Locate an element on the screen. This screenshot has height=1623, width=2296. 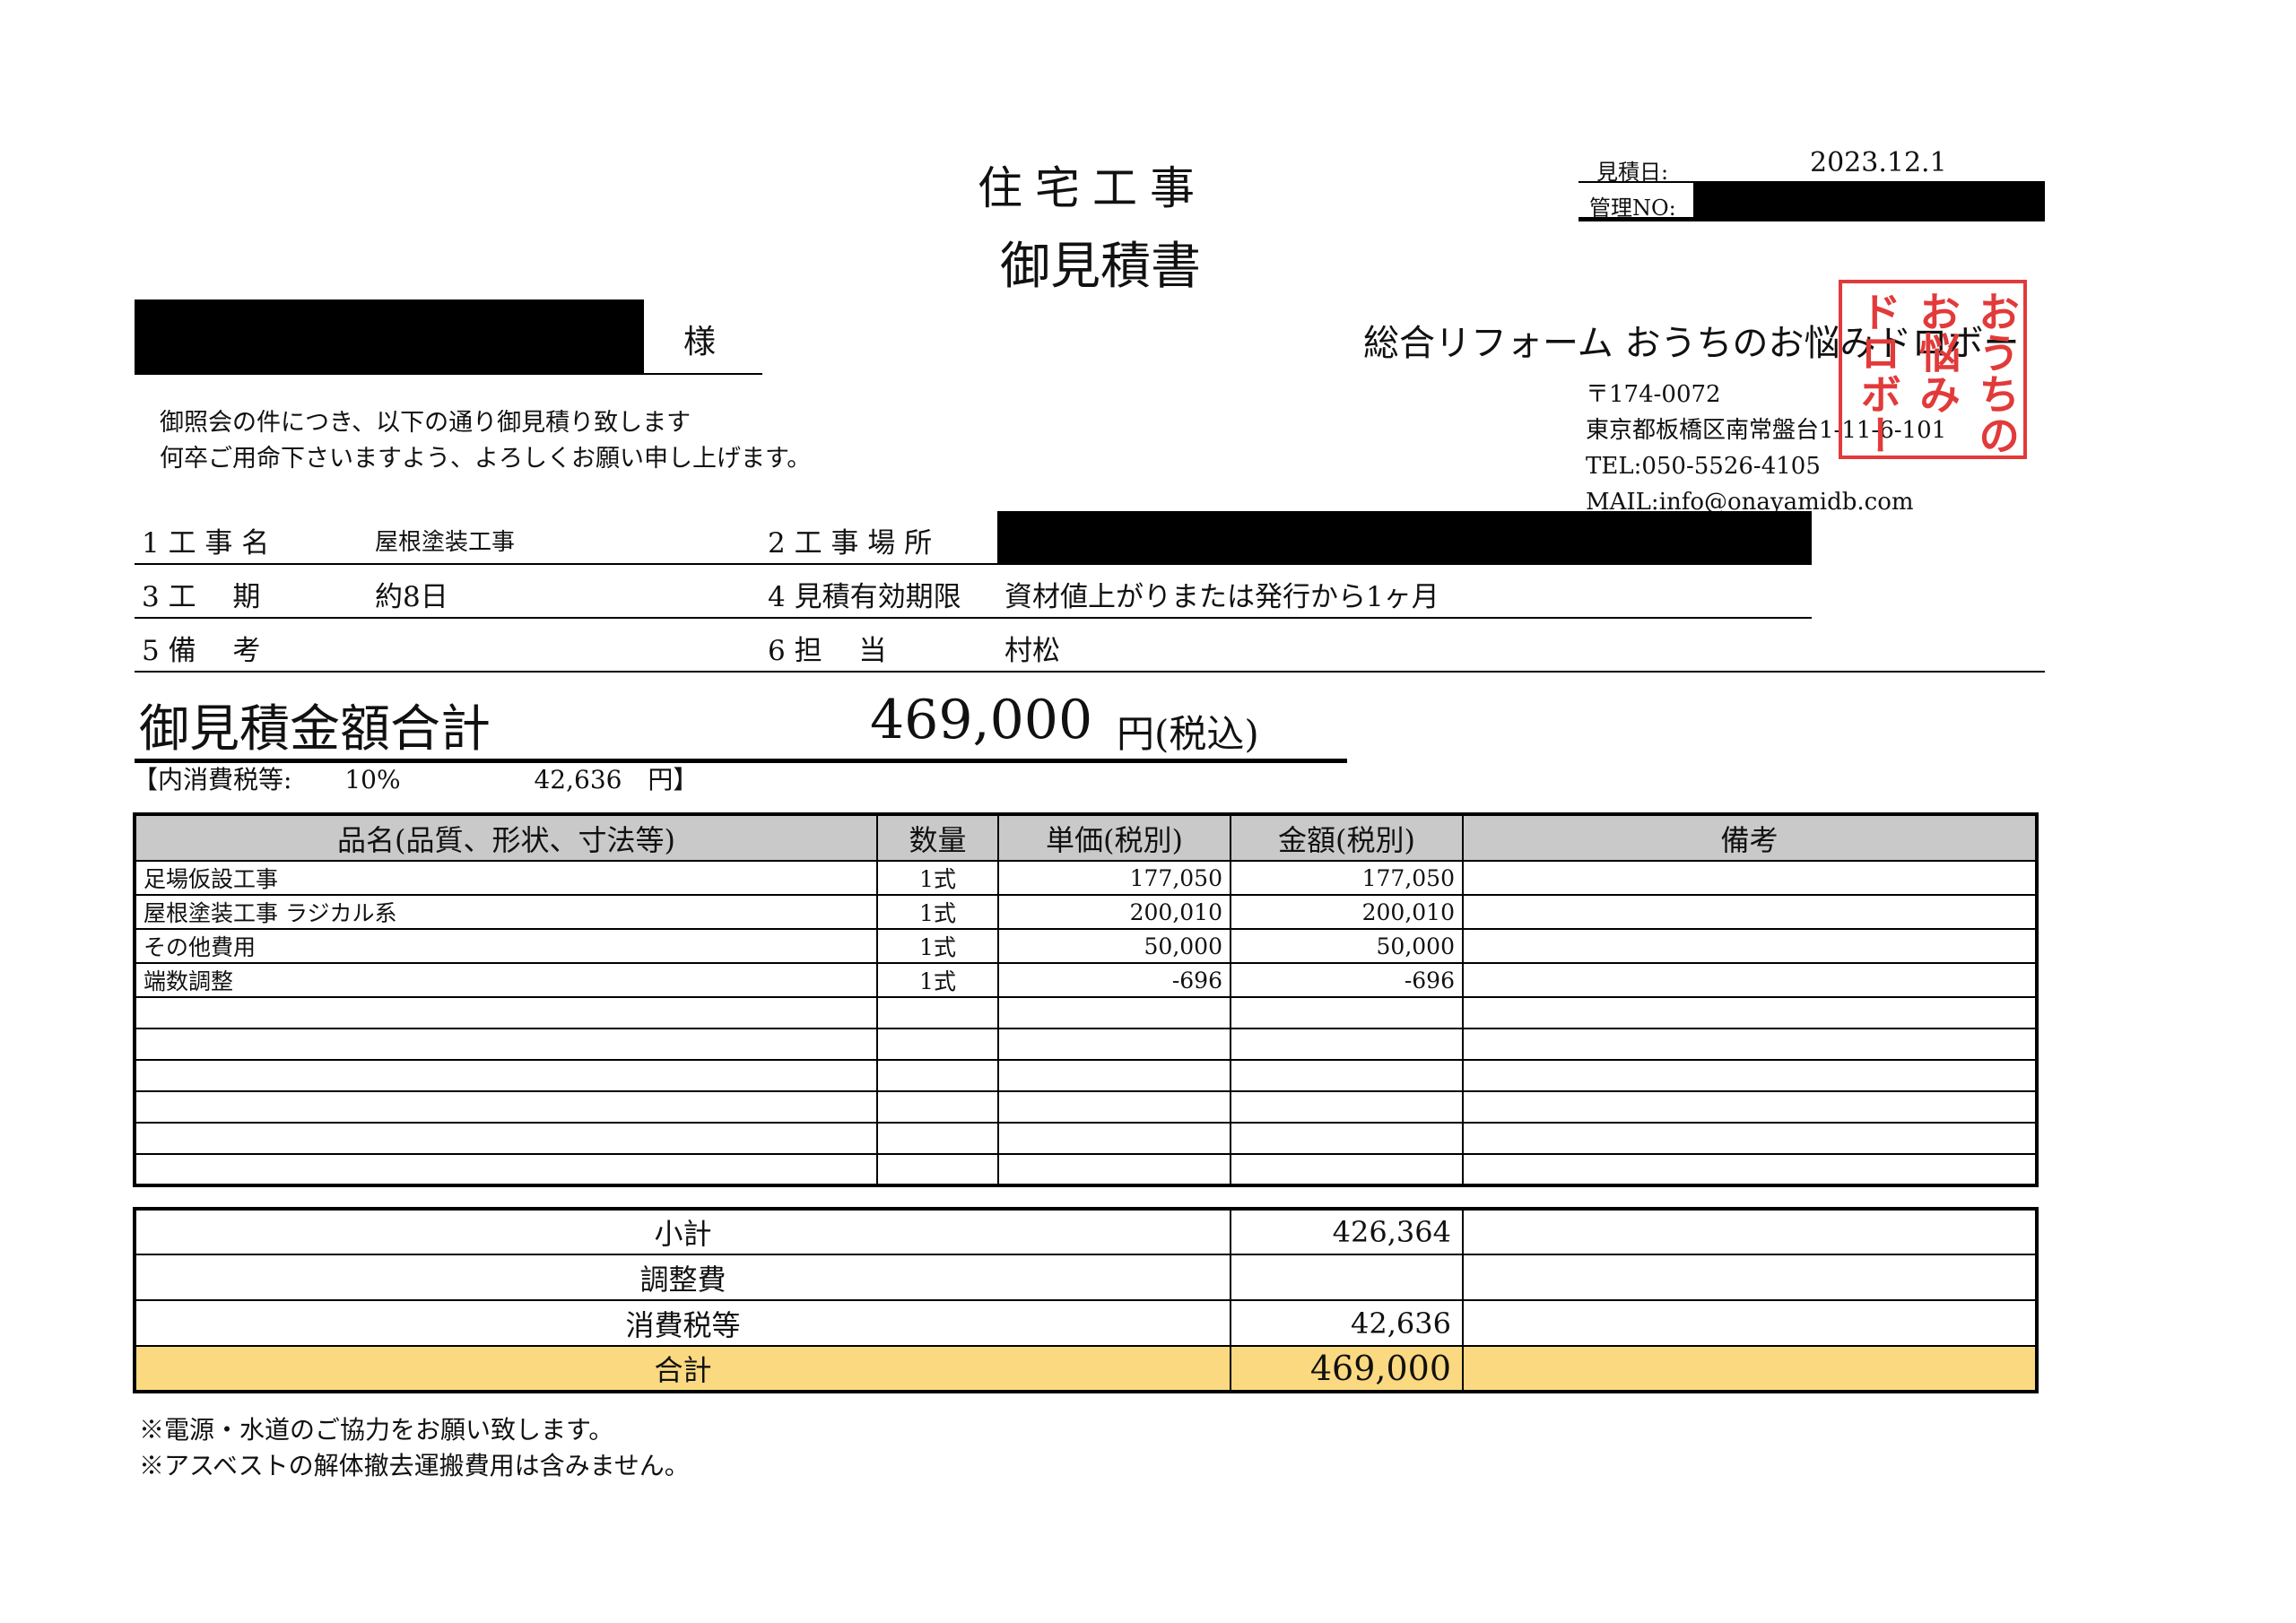
estimate-date: 2023.12.1 is located at coordinates (1878, 162).